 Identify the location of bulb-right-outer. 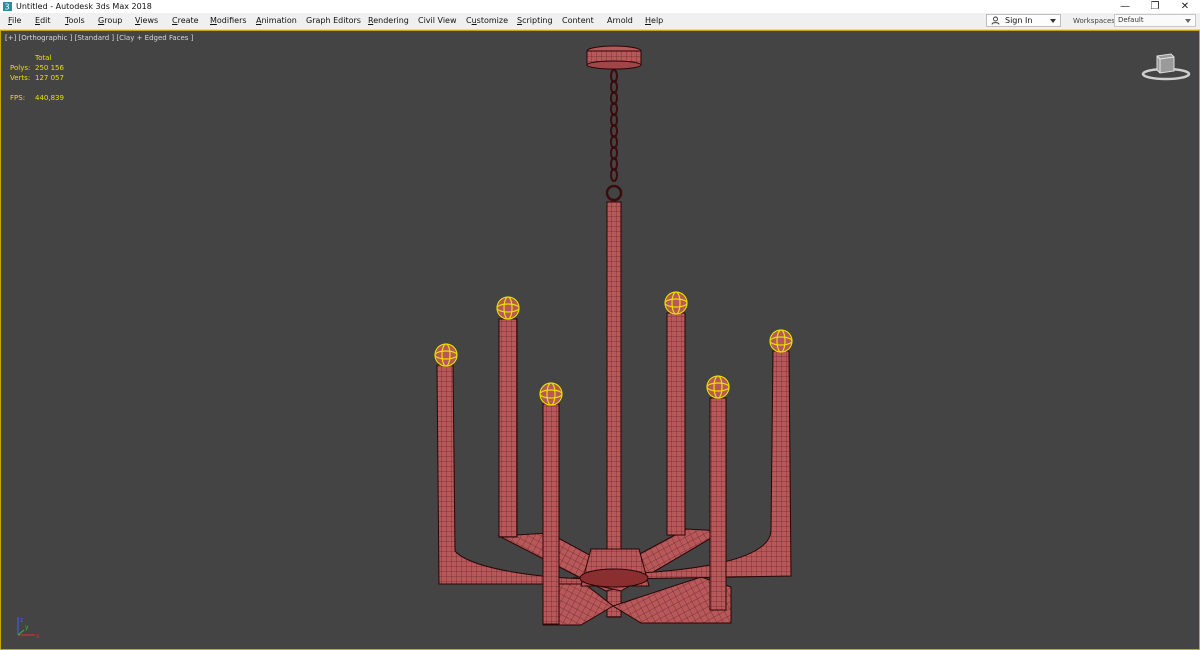
(781, 341).